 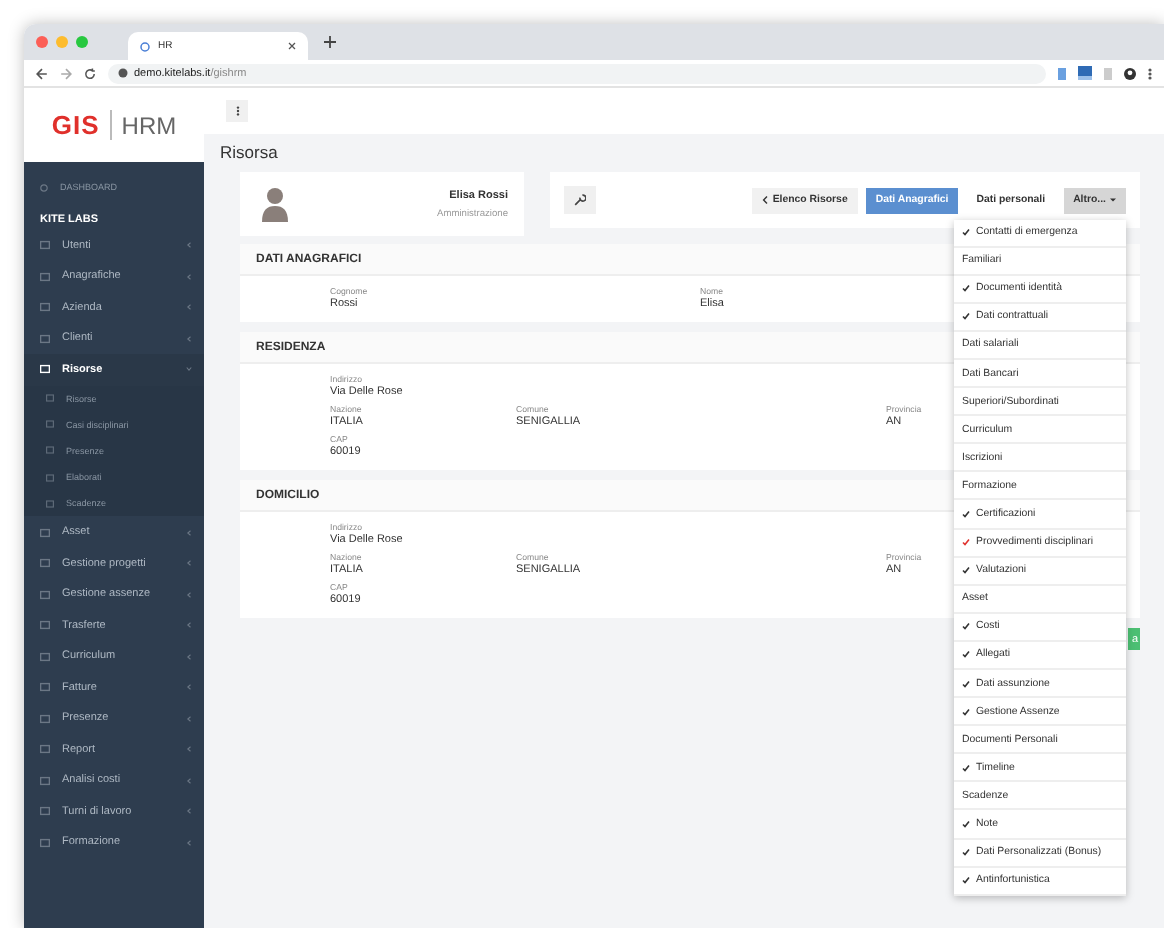 What do you see at coordinates (42, 42) in the screenshot?
I see `close-window-icon` at bounding box center [42, 42].